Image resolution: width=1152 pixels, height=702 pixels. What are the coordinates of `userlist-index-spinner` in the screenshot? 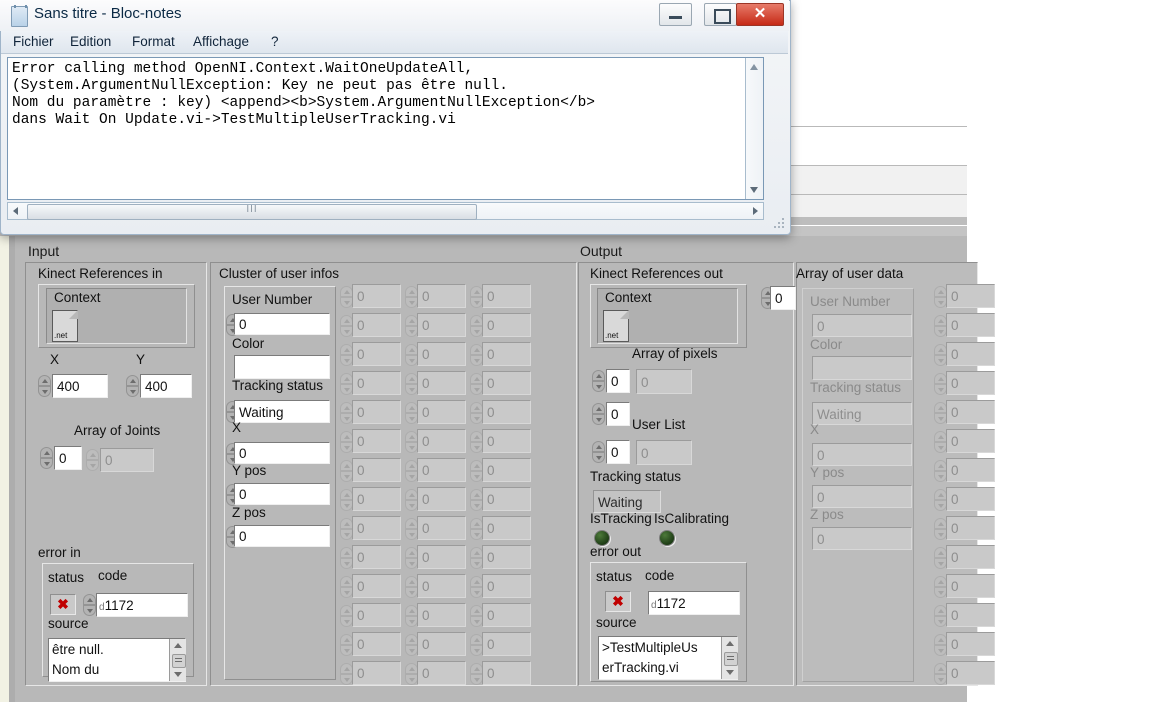 It's located at (598, 452).